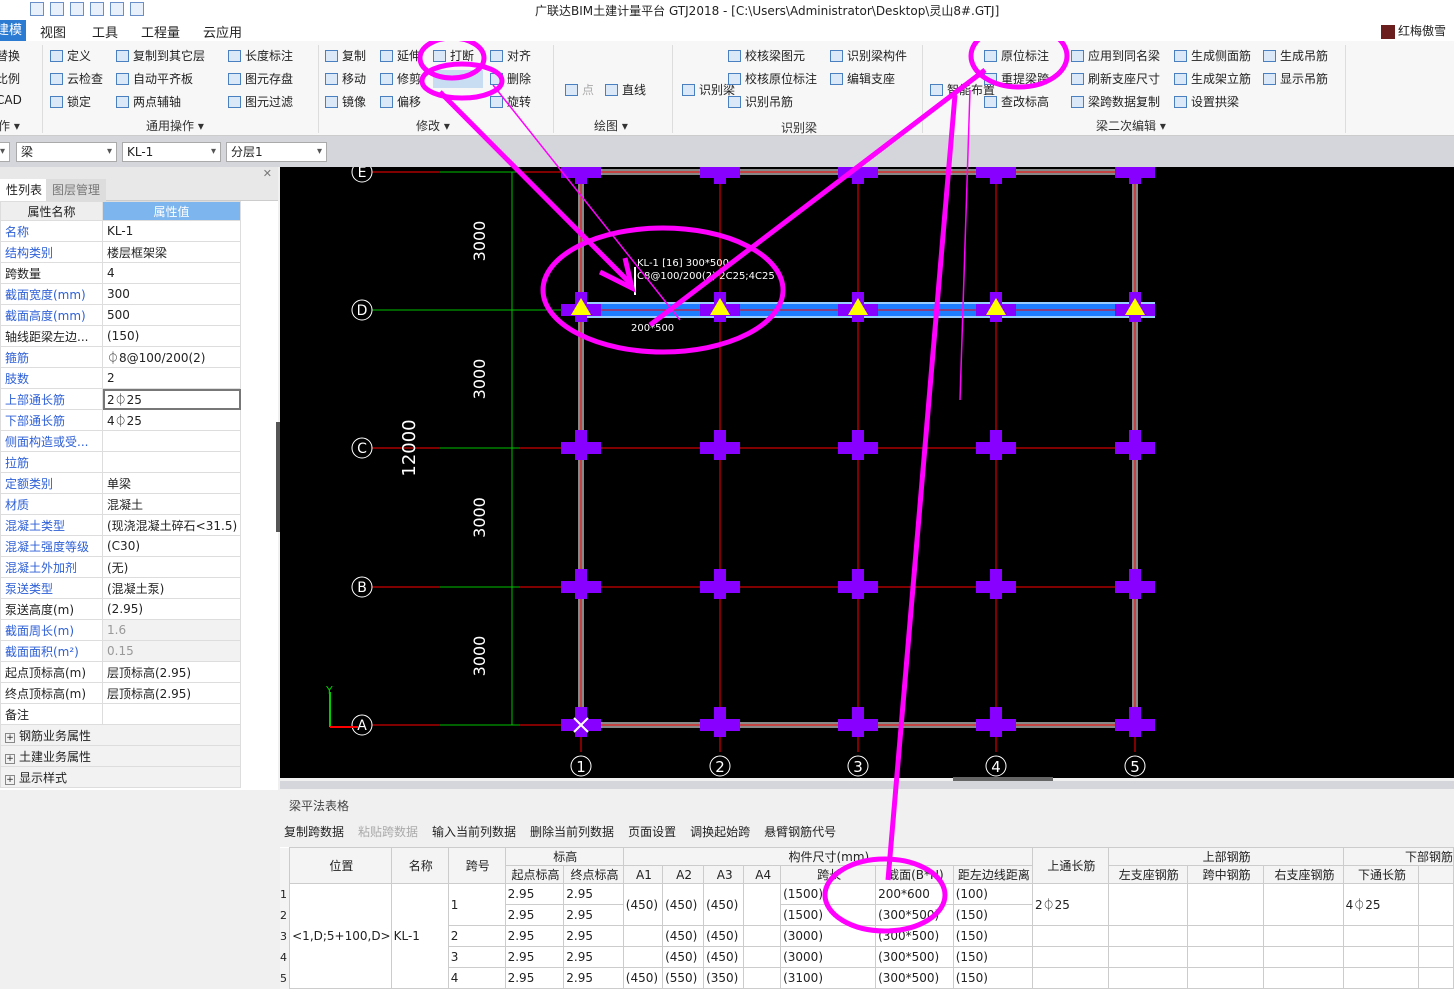 The height and width of the screenshot is (989, 1454). I want to click on user-account: 红梅傲雪, so click(1413, 30).